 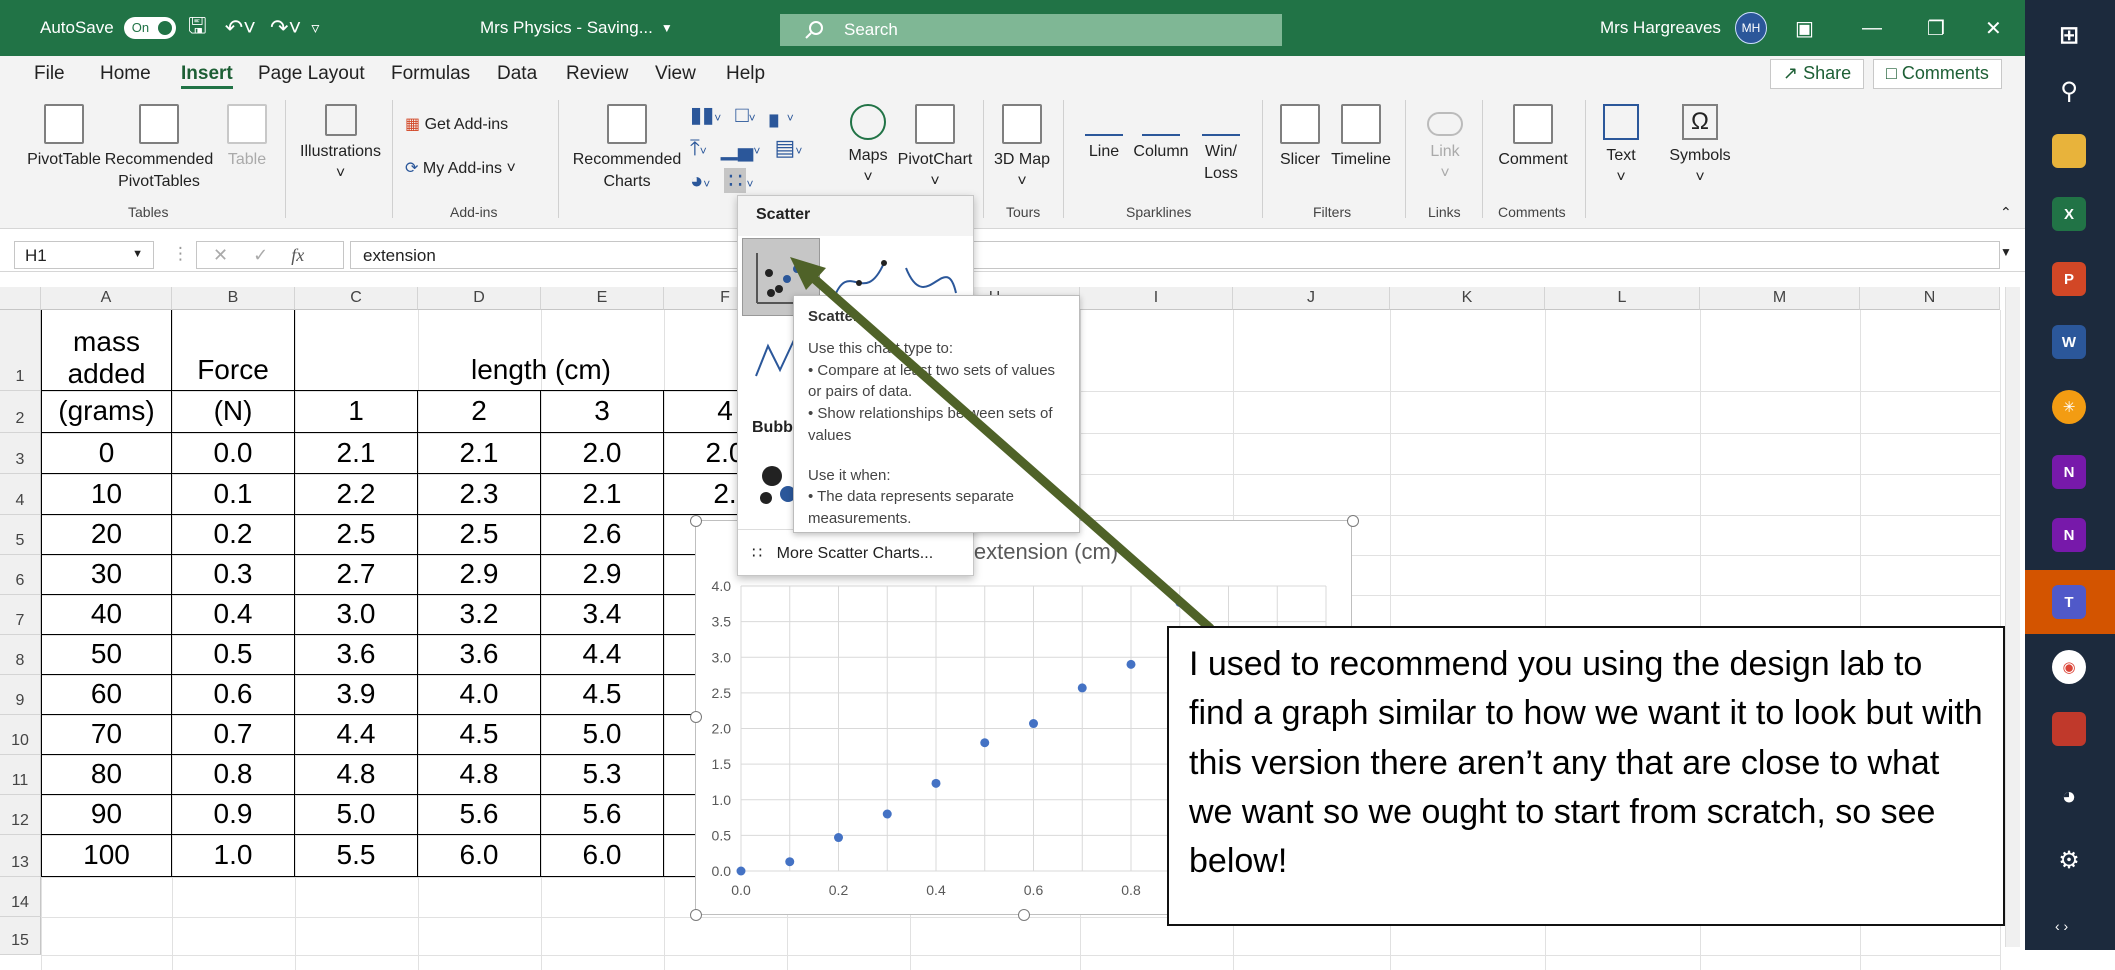 What do you see at coordinates (106, 298) in the screenshot?
I see `column-header: A` at bounding box center [106, 298].